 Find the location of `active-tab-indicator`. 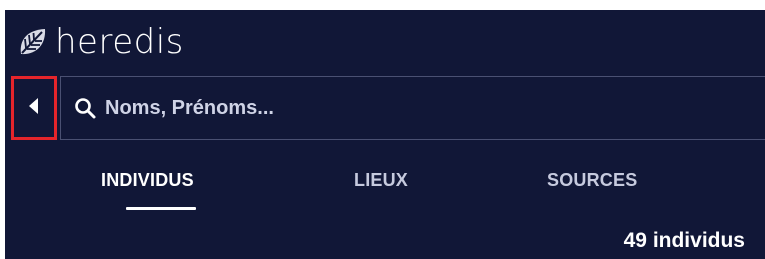

active-tab-indicator is located at coordinates (161, 208).